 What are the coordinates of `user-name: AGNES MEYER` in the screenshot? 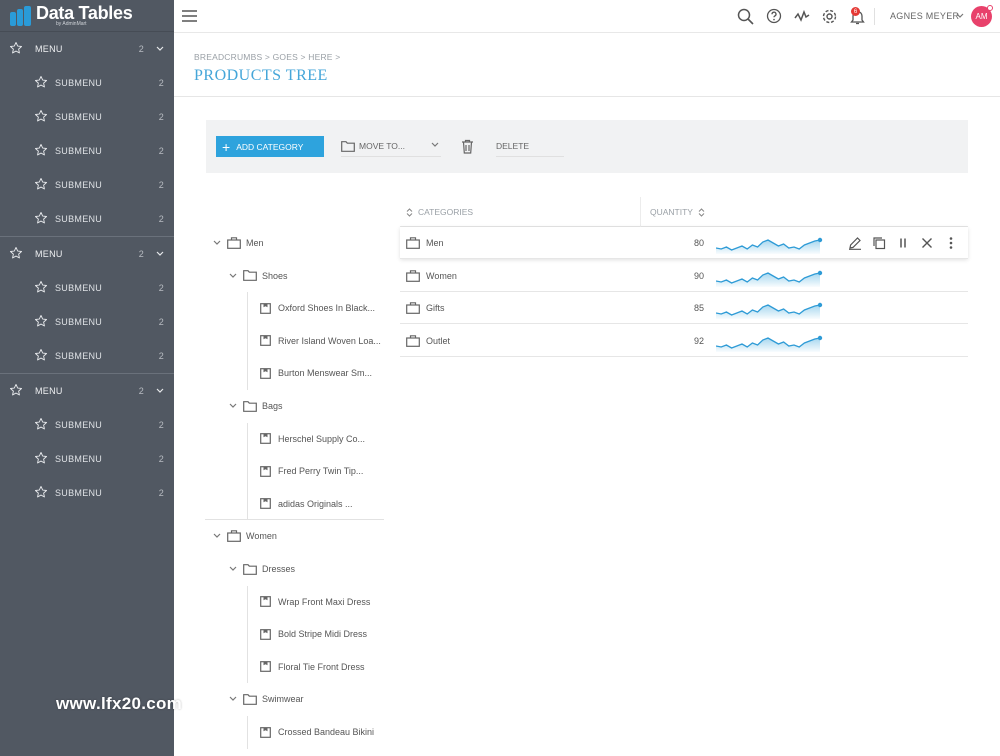 It's located at (924, 16).